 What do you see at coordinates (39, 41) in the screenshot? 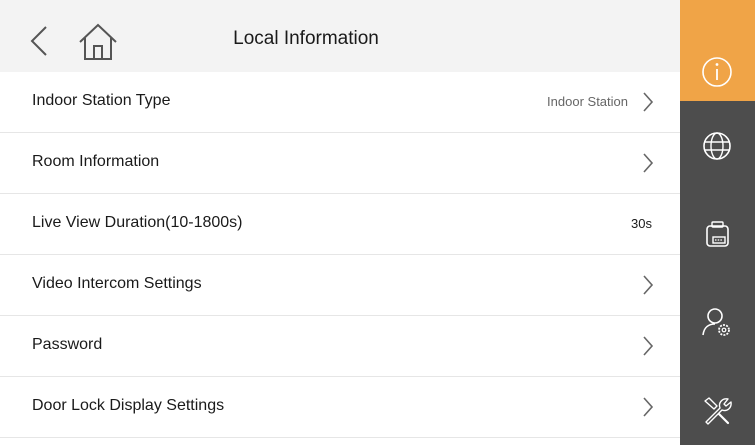
I see `back-icon` at bounding box center [39, 41].